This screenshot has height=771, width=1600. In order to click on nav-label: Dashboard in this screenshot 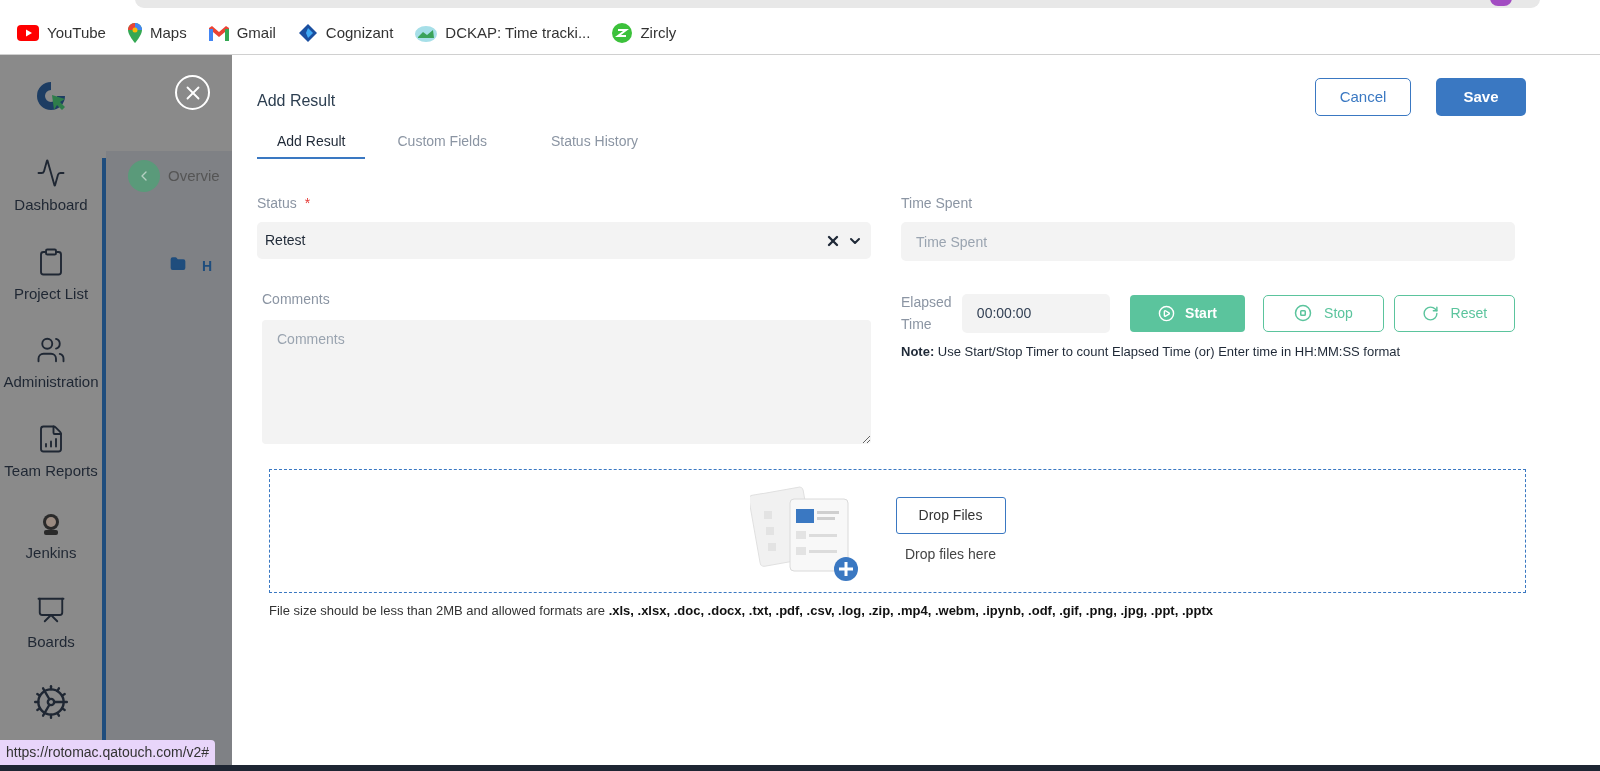, I will do `click(51, 205)`.